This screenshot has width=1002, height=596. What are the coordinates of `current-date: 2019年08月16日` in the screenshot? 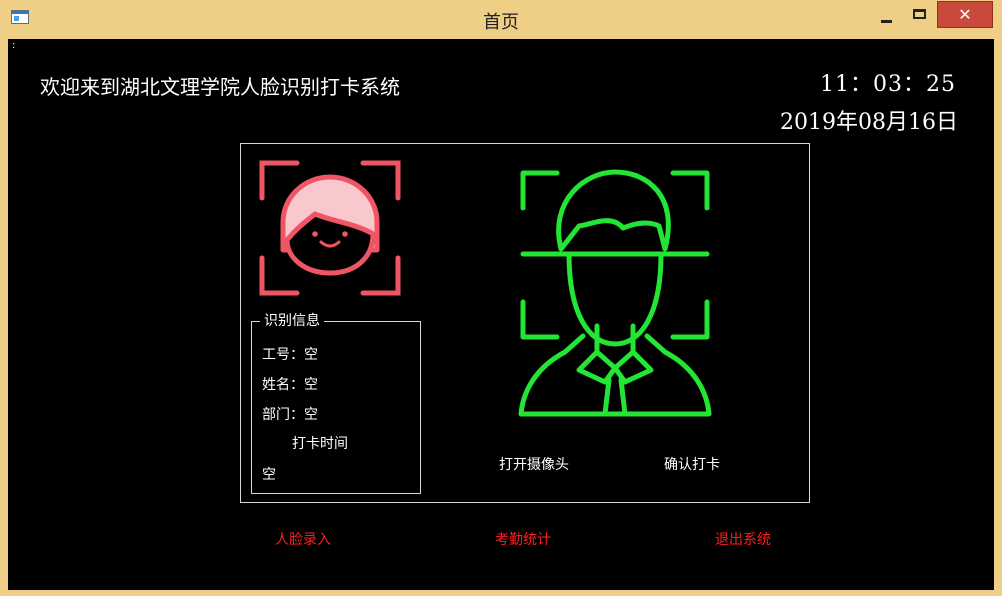 It's located at (869, 122).